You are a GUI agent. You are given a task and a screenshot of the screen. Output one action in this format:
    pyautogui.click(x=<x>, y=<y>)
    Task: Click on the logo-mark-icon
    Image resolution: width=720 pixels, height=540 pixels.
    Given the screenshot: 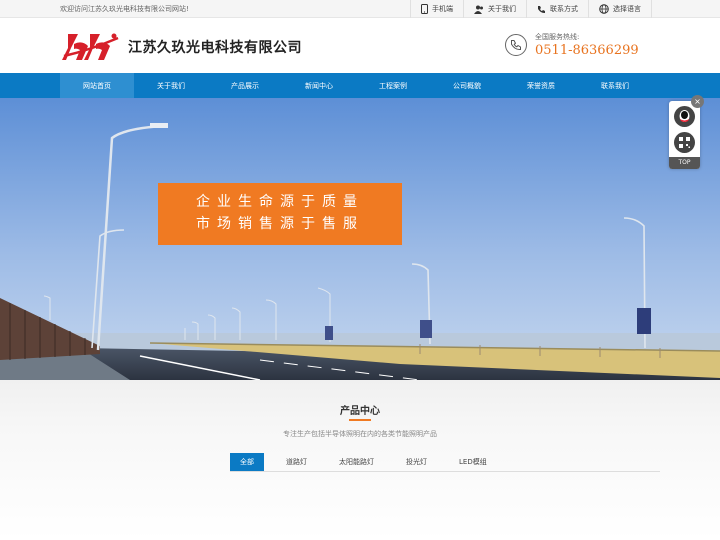 What is the action you would take?
    pyautogui.click(x=90, y=46)
    